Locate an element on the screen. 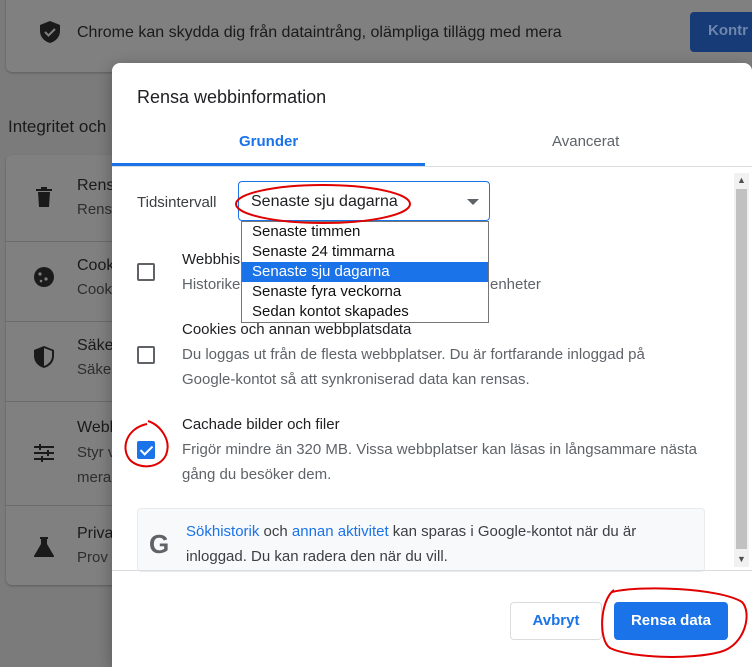 The height and width of the screenshot is (667, 752). bg-row-title: Priva is located at coordinates (95, 534).